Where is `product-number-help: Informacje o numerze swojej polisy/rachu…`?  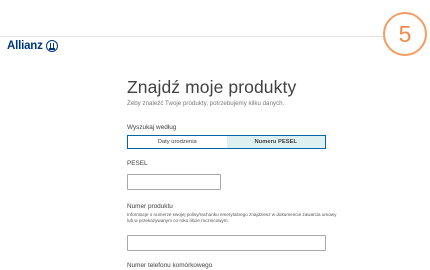
product-number-help: Informacje o numerze swojej polisy/rachu… is located at coordinates (232, 218).